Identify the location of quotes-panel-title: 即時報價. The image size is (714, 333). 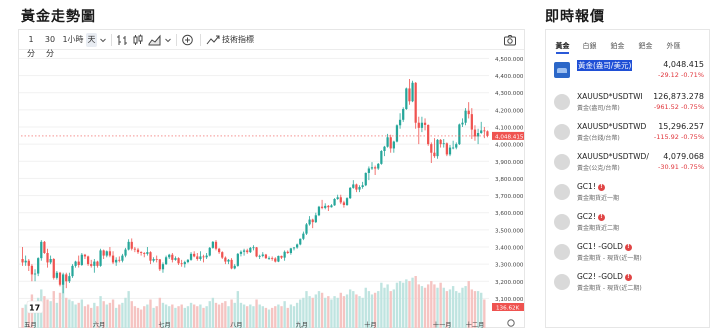
(575, 17).